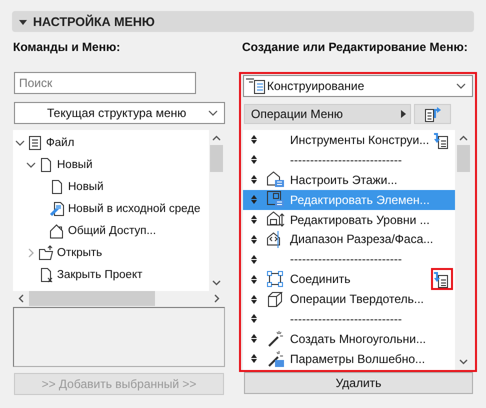  What do you see at coordinates (94, 21) in the screenshot?
I see `section-title: НАСТРОЙКА МЕНЮ` at bounding box center [94, 21].